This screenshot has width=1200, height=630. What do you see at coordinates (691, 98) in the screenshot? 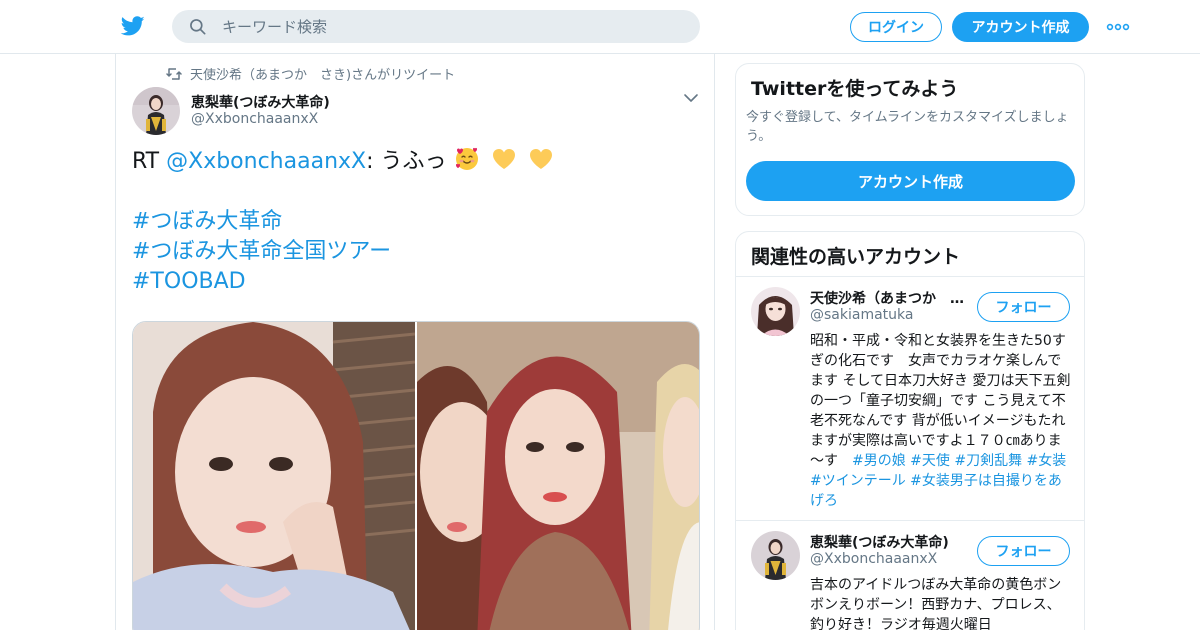
I see `chevron-down-icon` at bounding box center [691, 98].